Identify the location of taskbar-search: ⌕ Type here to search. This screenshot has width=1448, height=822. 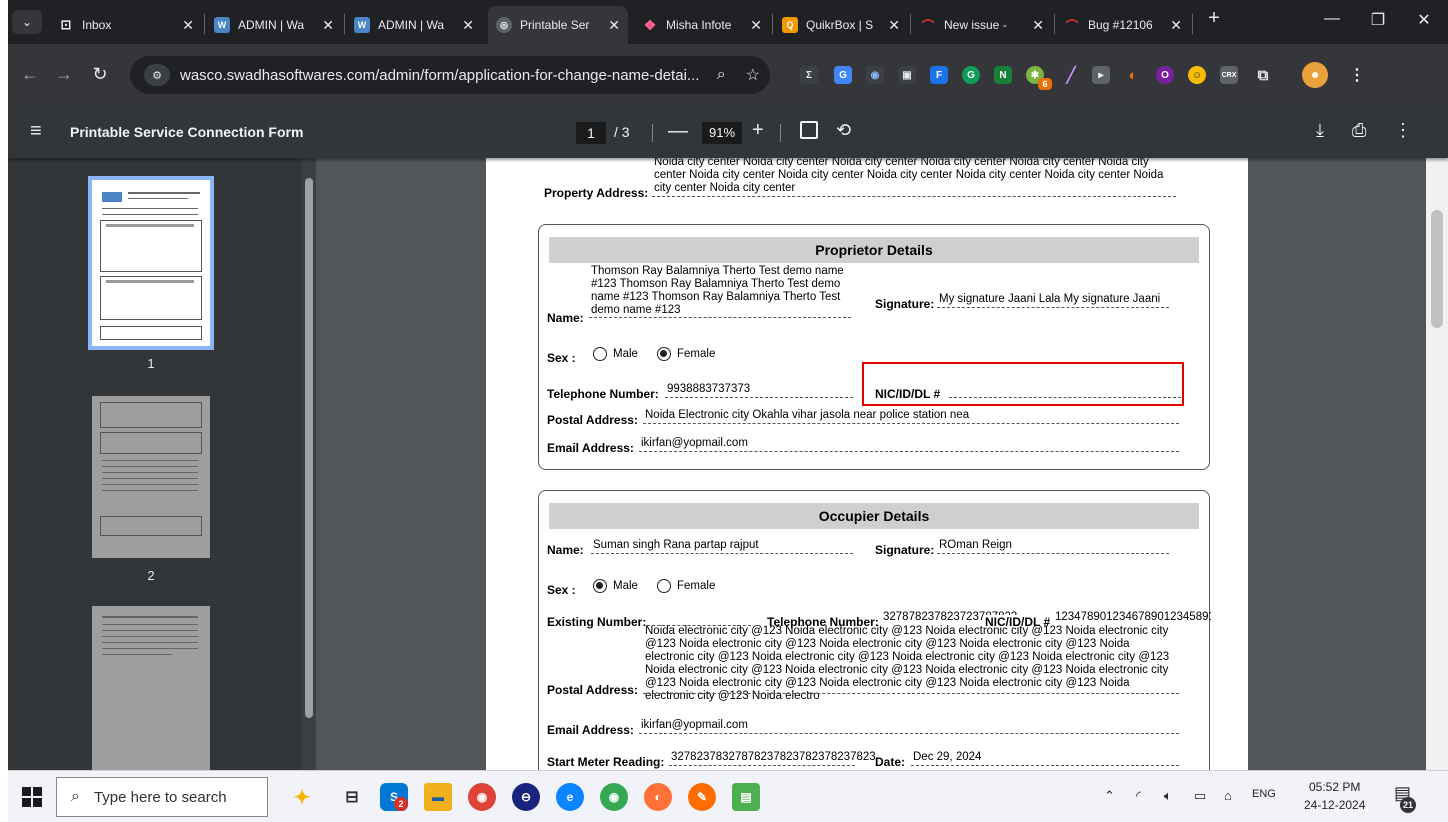
(162, 797).